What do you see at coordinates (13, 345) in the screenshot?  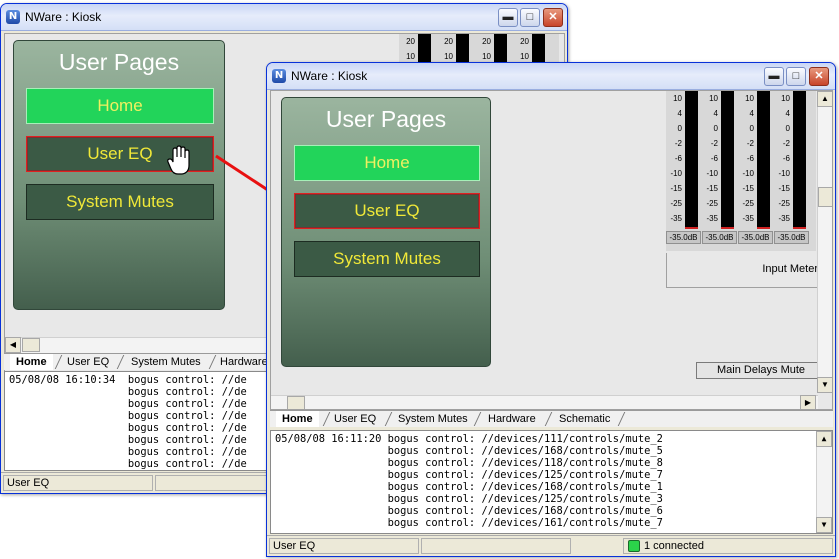 I see `scroll-left-button: ◀` at bounding box center [13, 345].